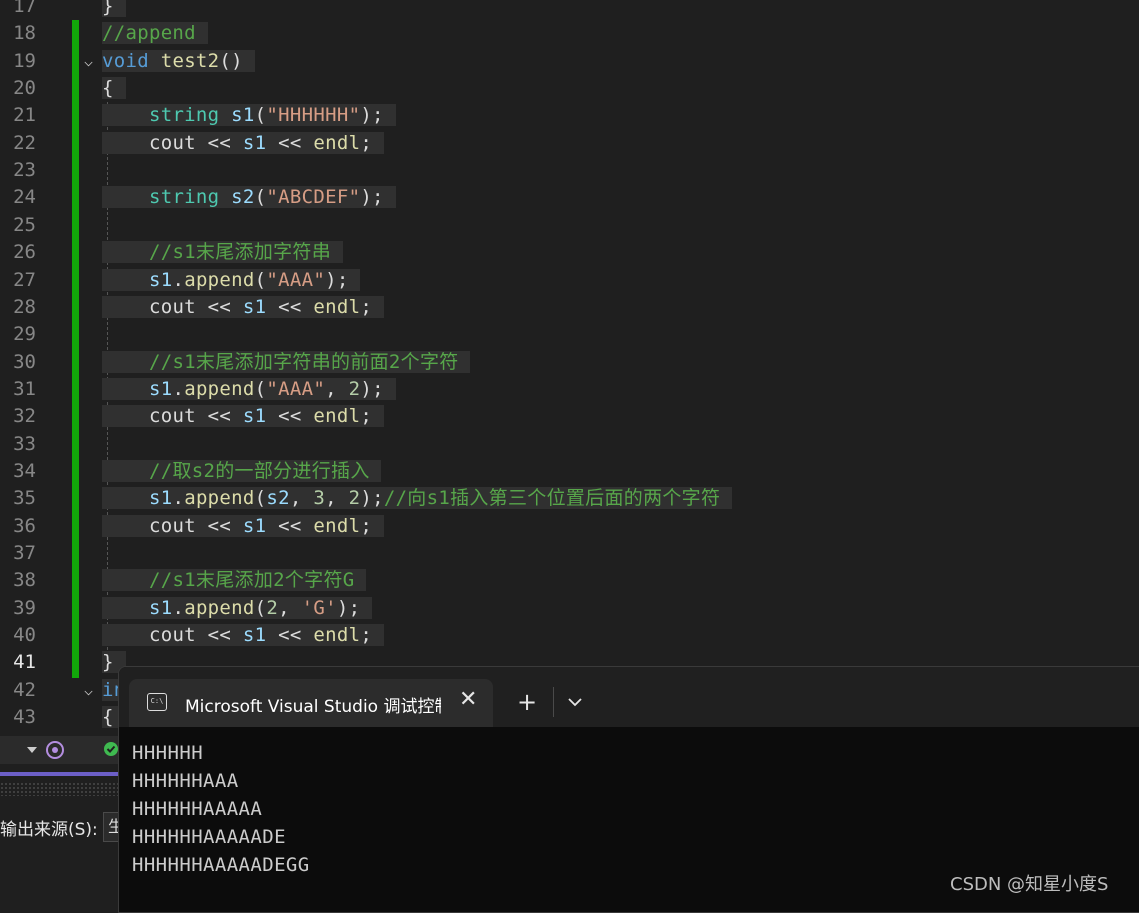 The image size is (1139, 913). Describe the element at coordinates (313, 707) in the screenshot. I see `console-tab-title: Microsoft Visual Studio 调试控制台` at that location.